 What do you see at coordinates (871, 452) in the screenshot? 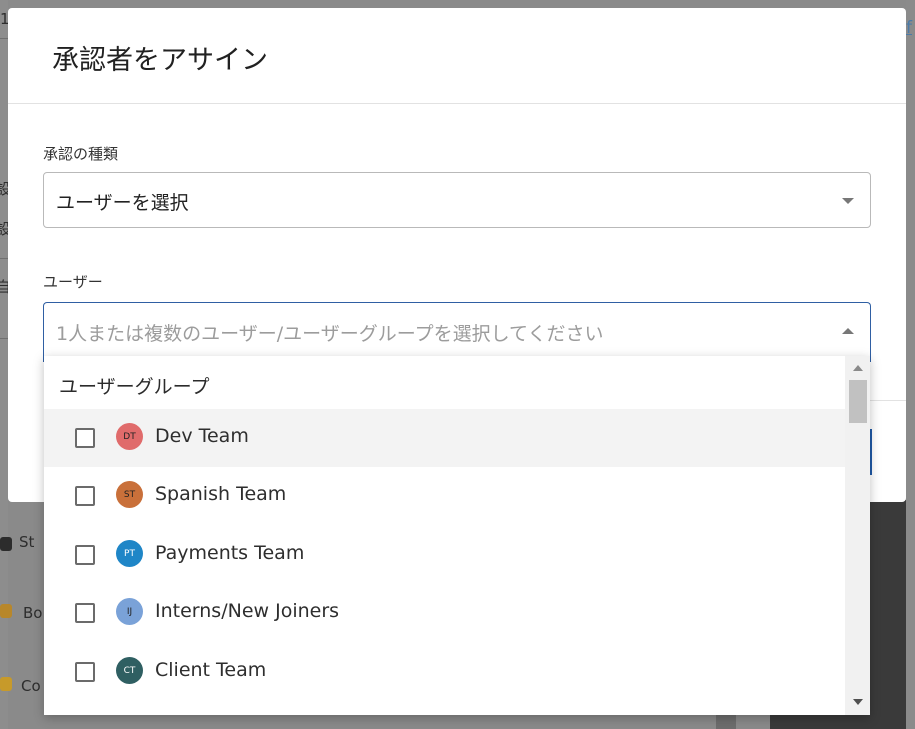
I see `footer-primary-button` at bounding box center [871, 452].